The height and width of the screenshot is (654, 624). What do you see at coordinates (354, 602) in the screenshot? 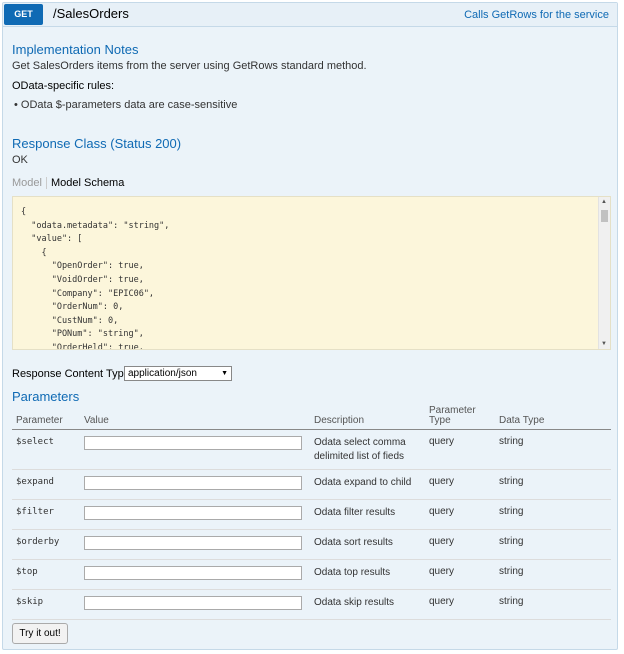
I see `parameter-description-line1: Odata skip results` at bounding box center [354, 602].